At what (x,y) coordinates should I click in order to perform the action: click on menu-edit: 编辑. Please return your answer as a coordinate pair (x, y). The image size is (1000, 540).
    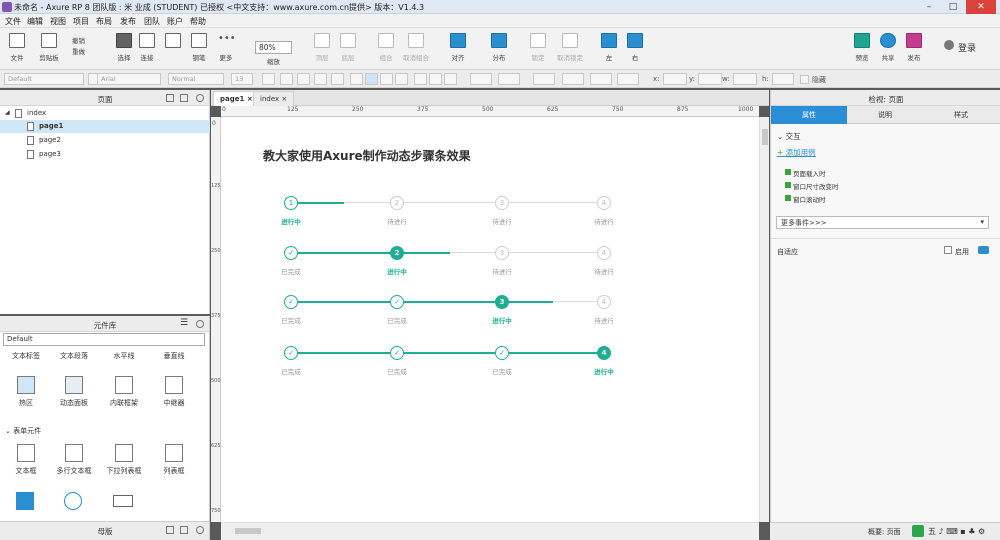
    Looking at the image, I should click on (35, 21).